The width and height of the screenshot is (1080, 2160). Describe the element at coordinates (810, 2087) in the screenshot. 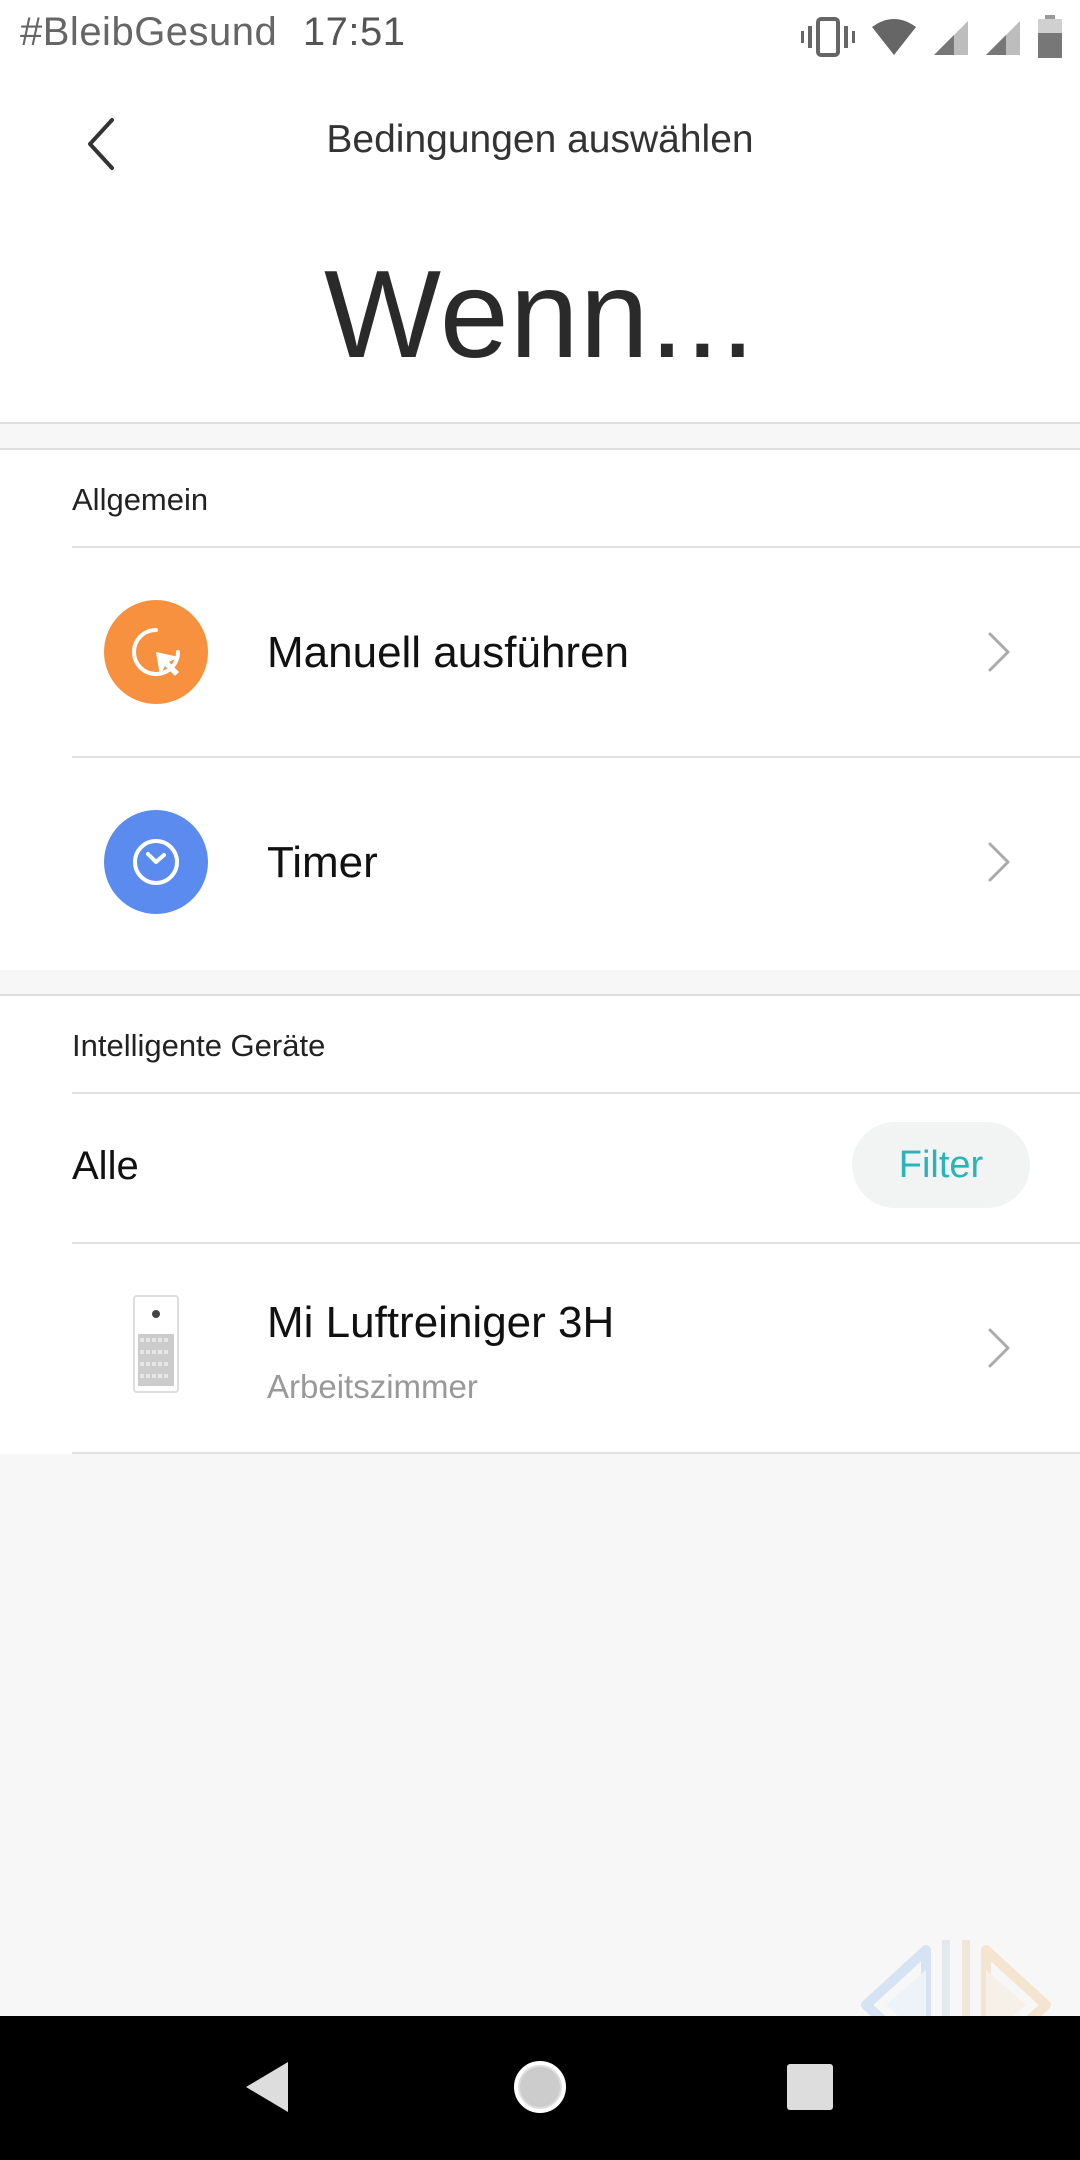

I see `recents-square-icon` at that location.